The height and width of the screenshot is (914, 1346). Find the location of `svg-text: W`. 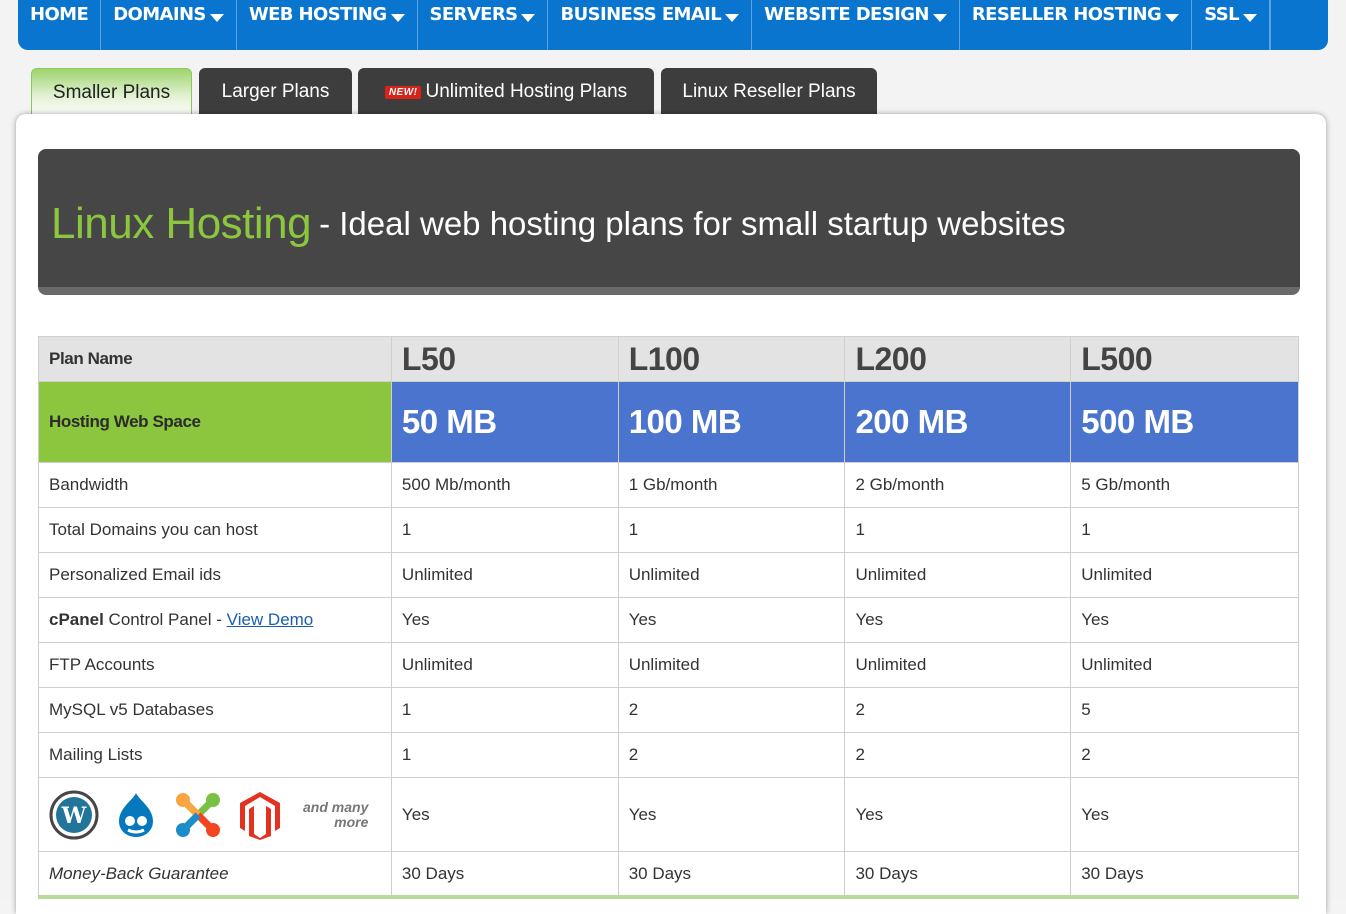

svg-text: W is located at coordinates (74, 816).